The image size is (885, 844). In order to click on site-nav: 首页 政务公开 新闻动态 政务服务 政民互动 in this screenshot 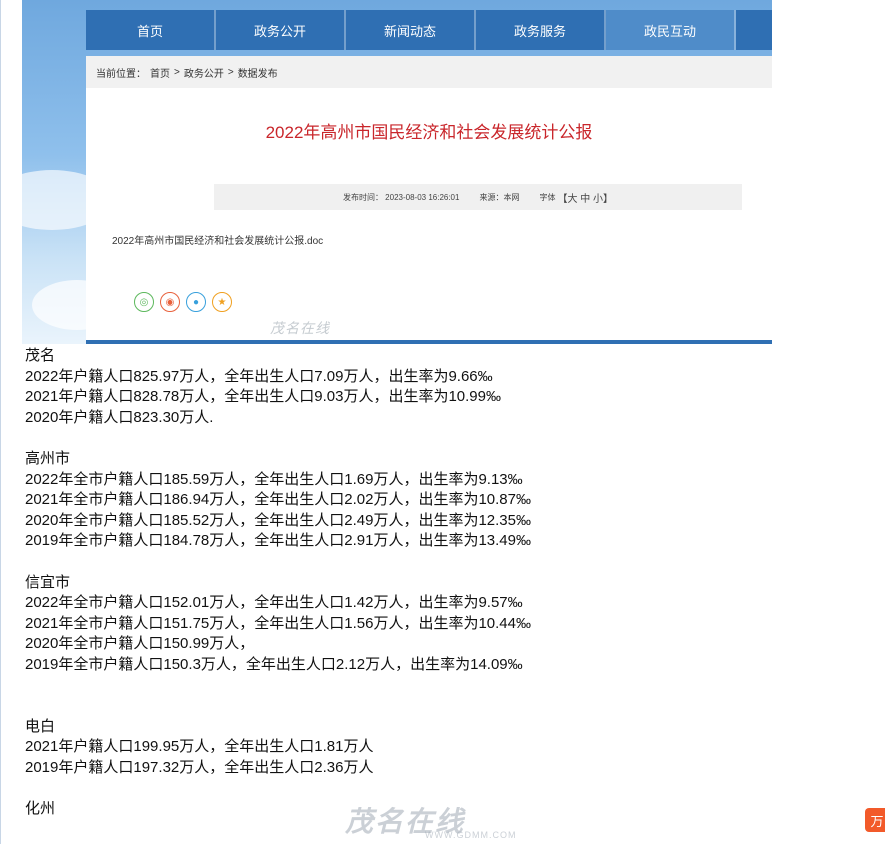, I will do `click(429, 30)`.